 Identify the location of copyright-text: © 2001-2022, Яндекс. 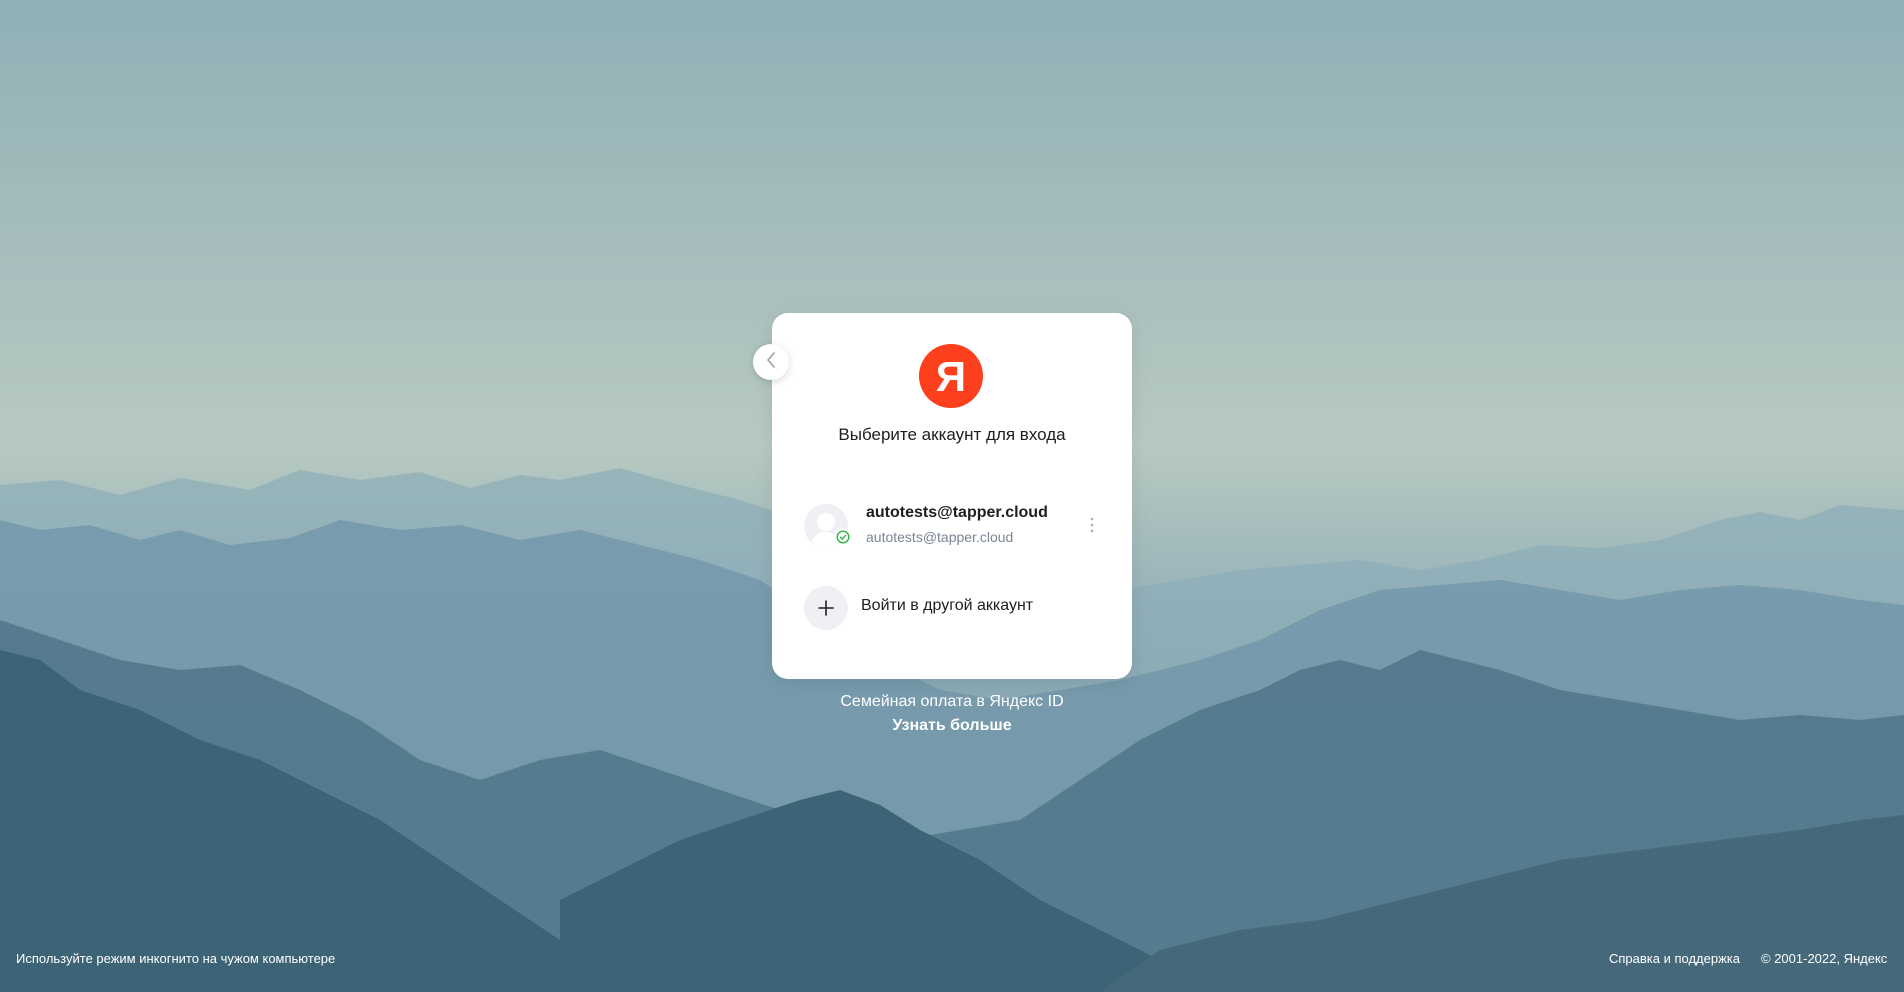
(1824, 958).